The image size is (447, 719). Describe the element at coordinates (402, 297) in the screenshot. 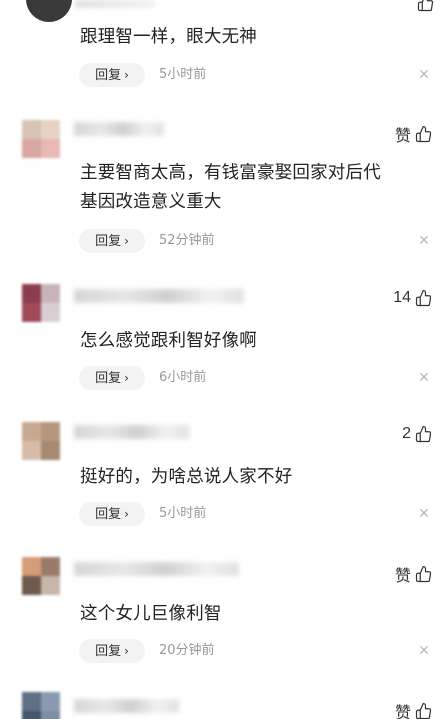

I see `like-count: 14` at that location.